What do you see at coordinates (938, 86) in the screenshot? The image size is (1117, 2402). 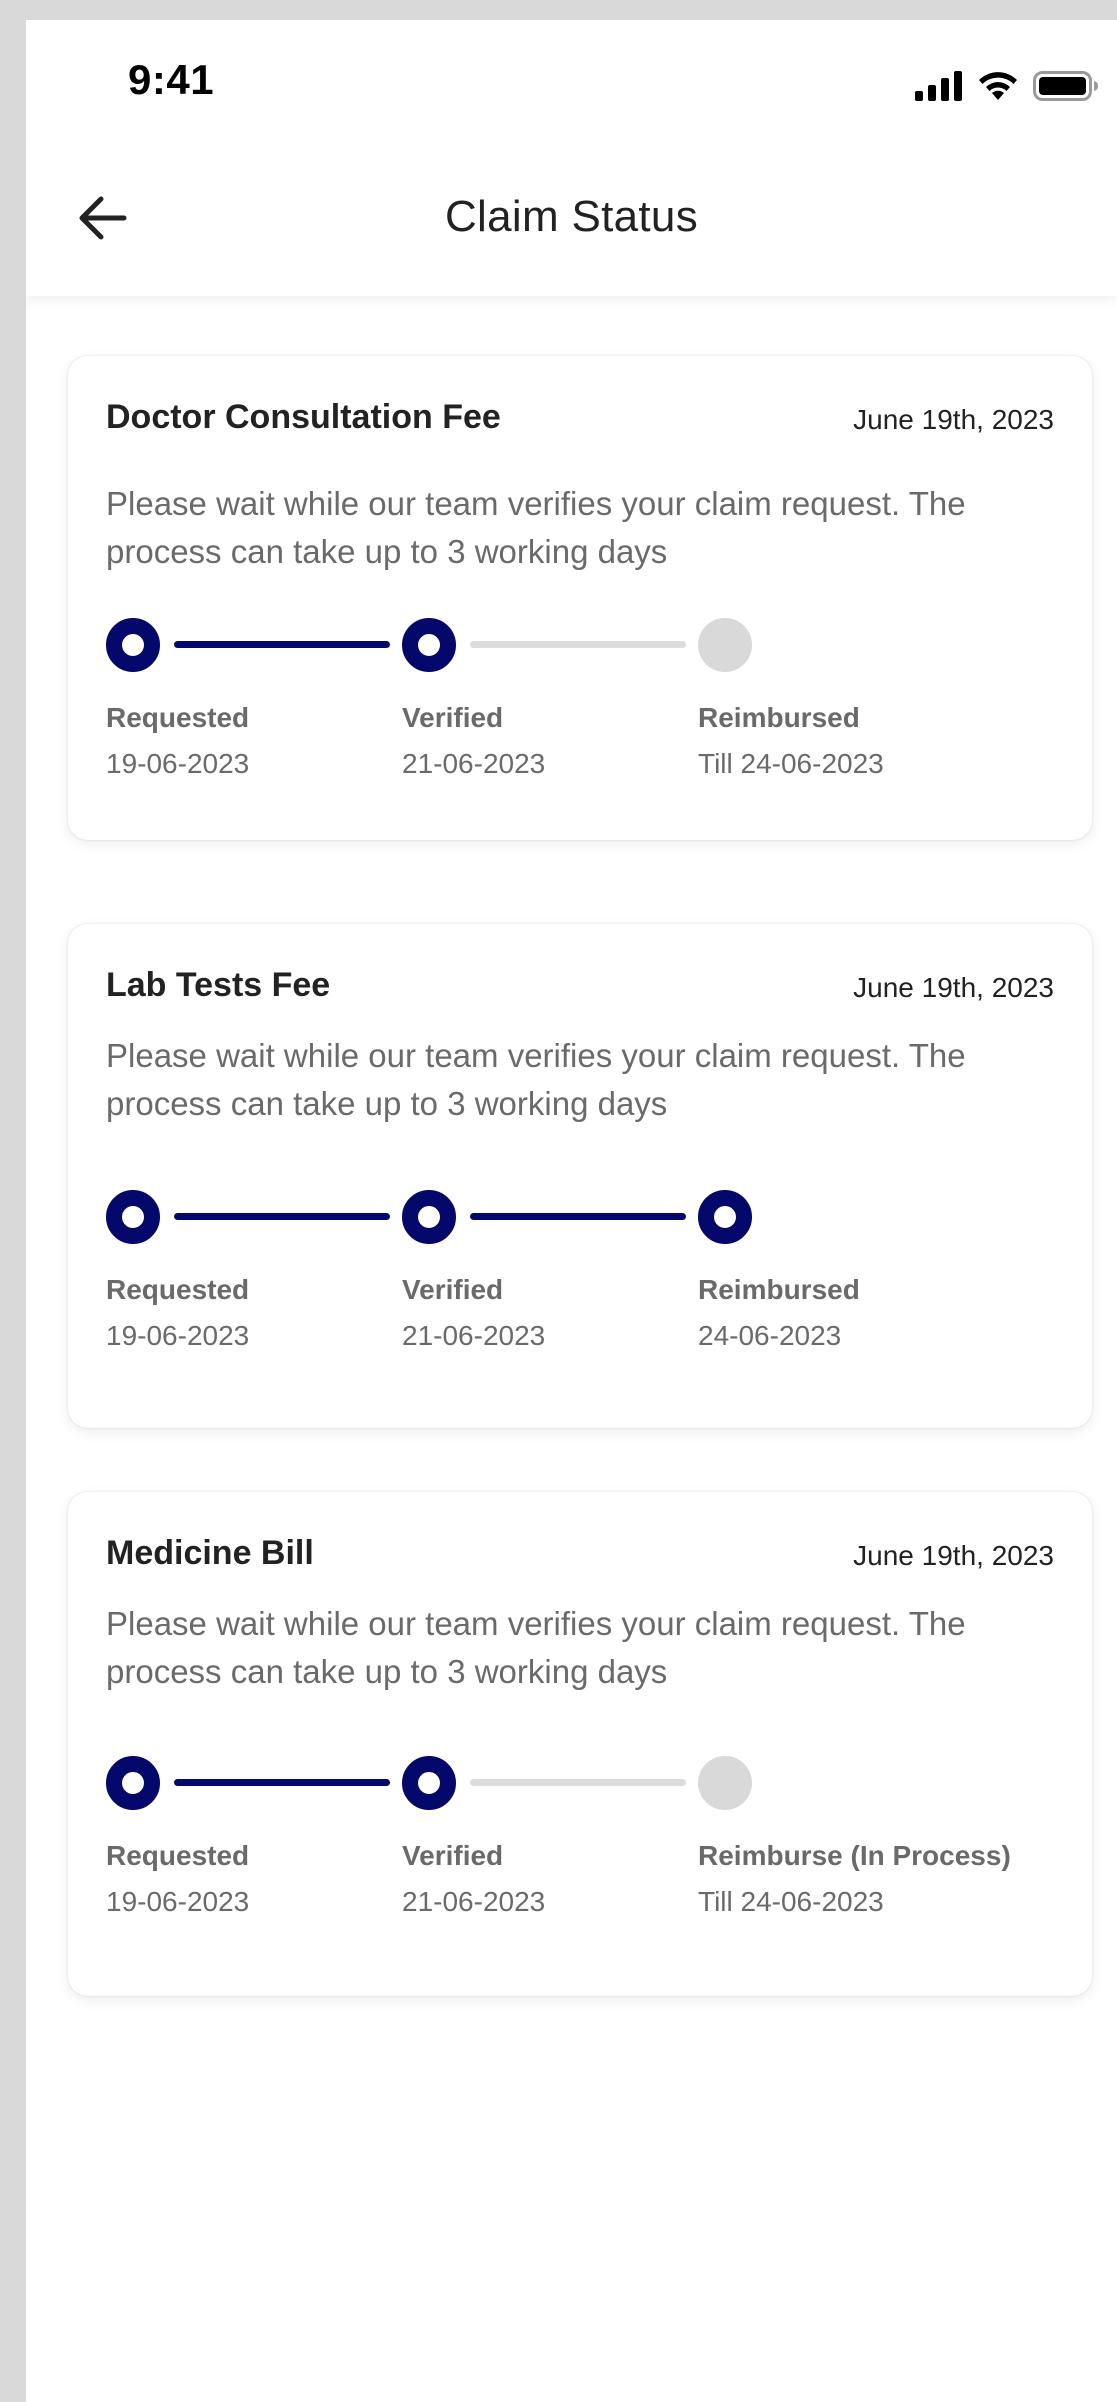 I see `signal-icon` at bounding box center [938, 86].